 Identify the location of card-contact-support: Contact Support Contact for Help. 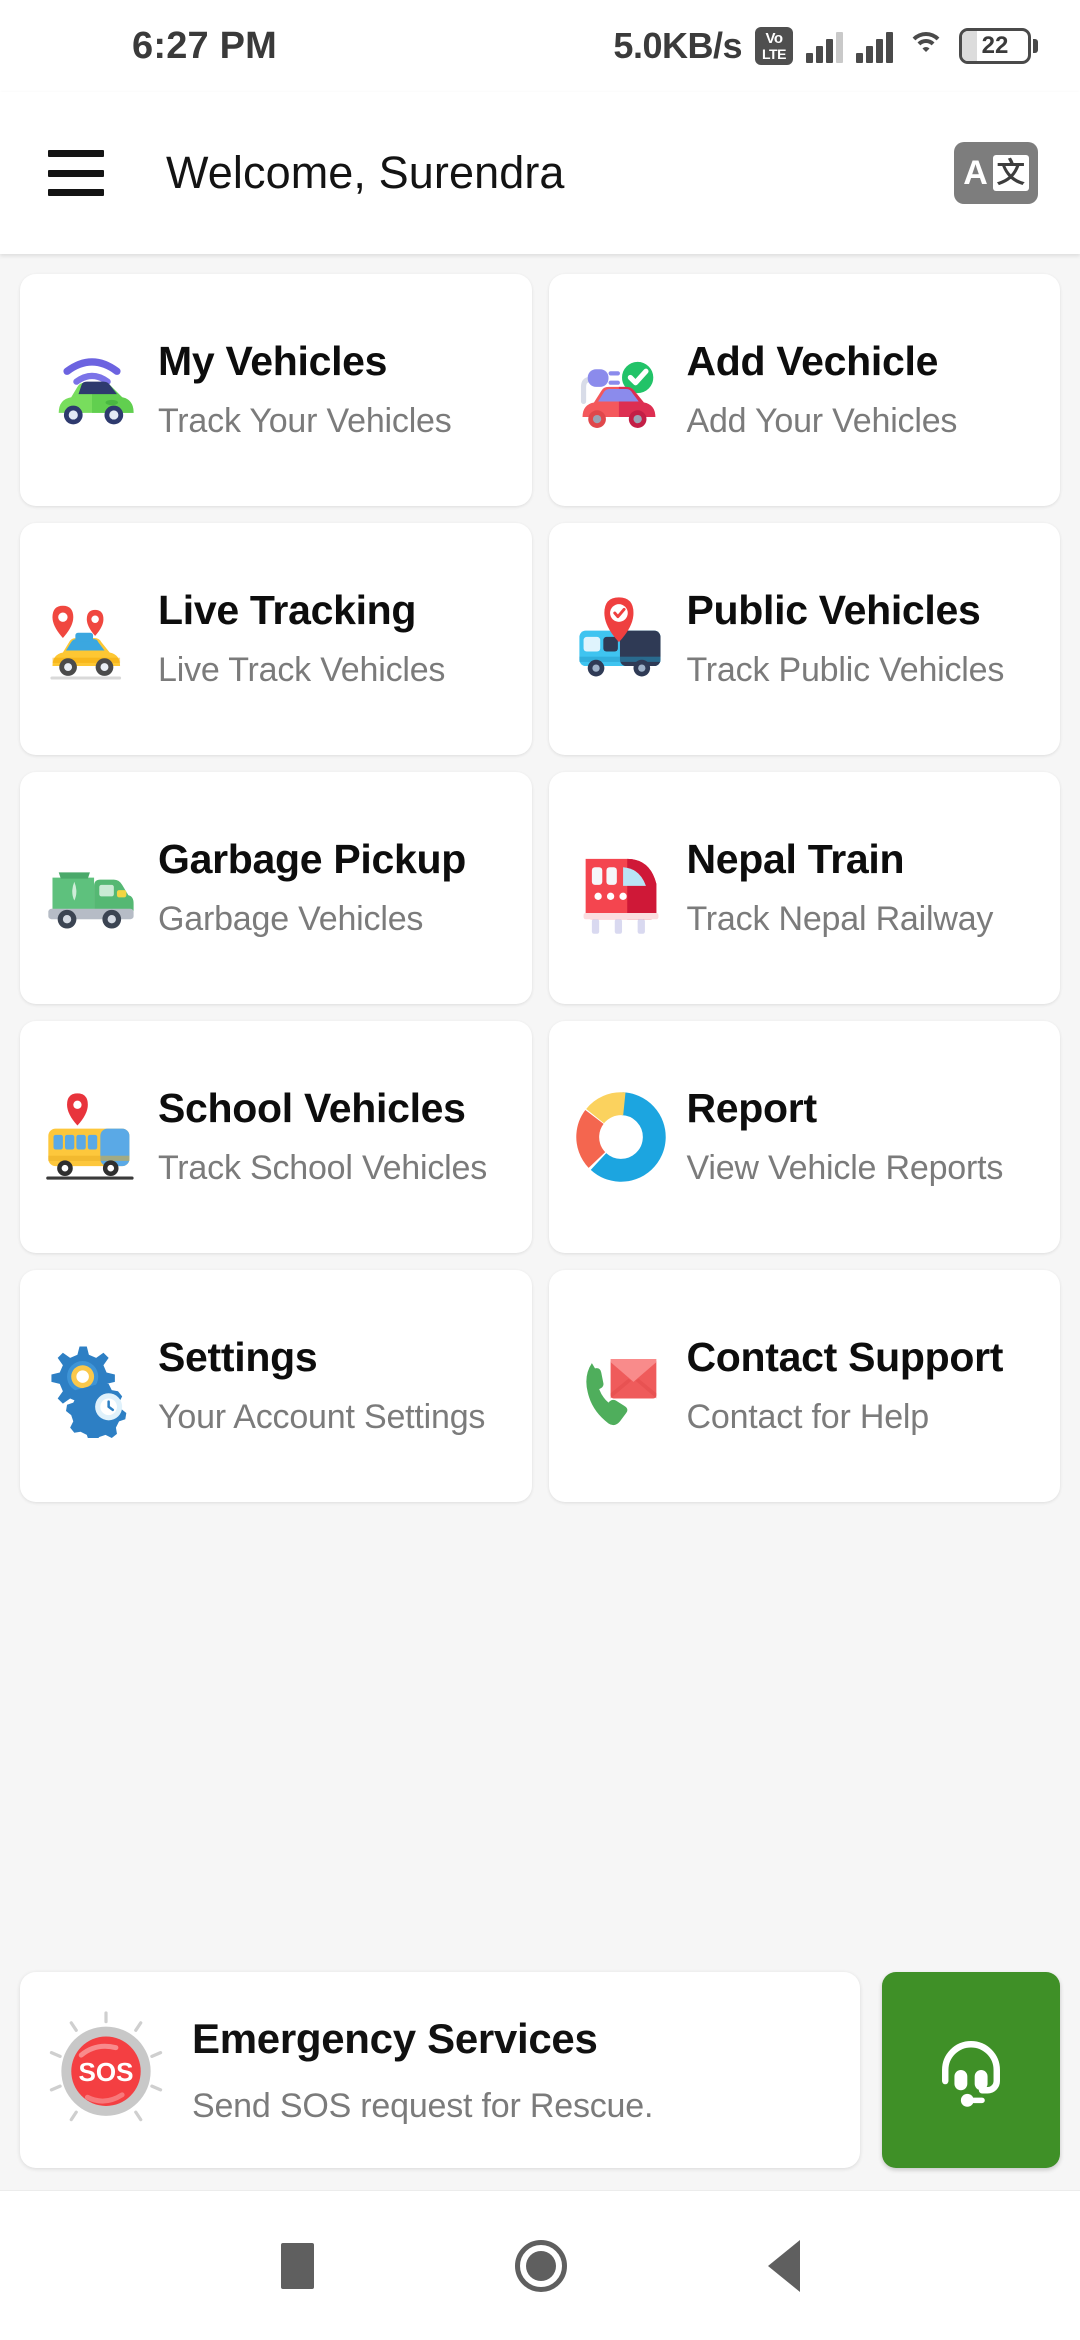
(804, 1386).